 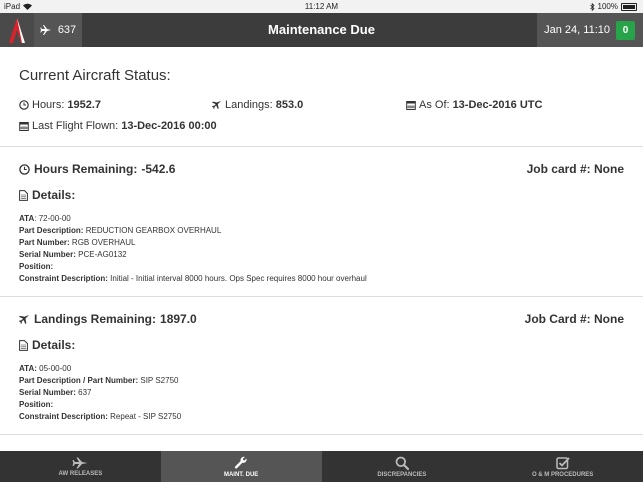 I want to click on job-card: Job card #: None, so click(x=575, y=169).